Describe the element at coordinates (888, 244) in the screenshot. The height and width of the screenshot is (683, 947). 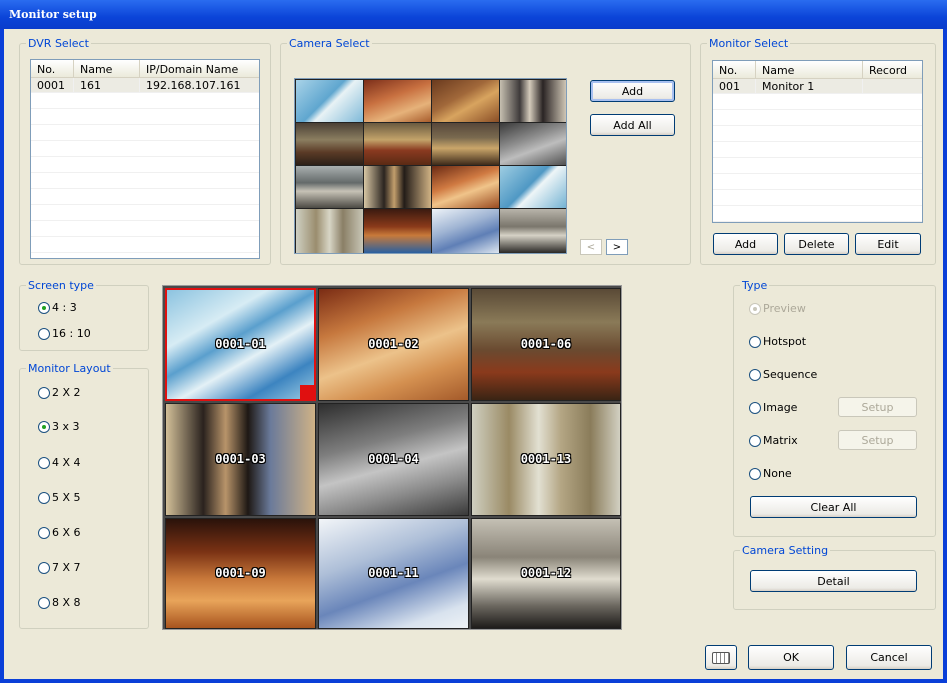
I see `monitor-edit-button: Edit` at that location.